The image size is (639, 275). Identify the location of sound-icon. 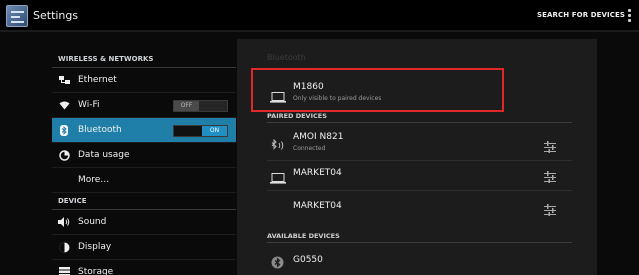
(64, 222).